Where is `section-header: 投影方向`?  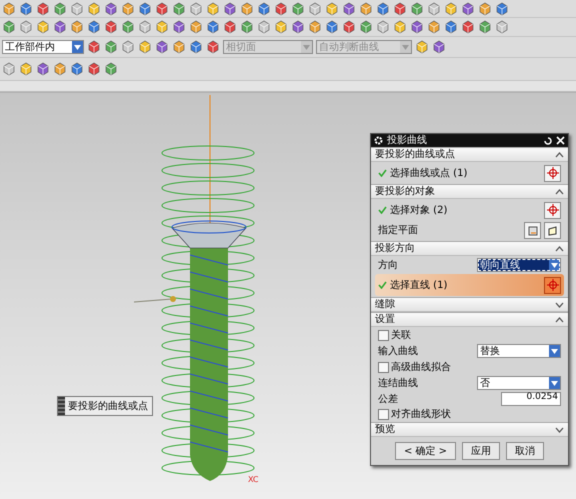 section-header: 投影方向 is located at coordinates (469, 248).